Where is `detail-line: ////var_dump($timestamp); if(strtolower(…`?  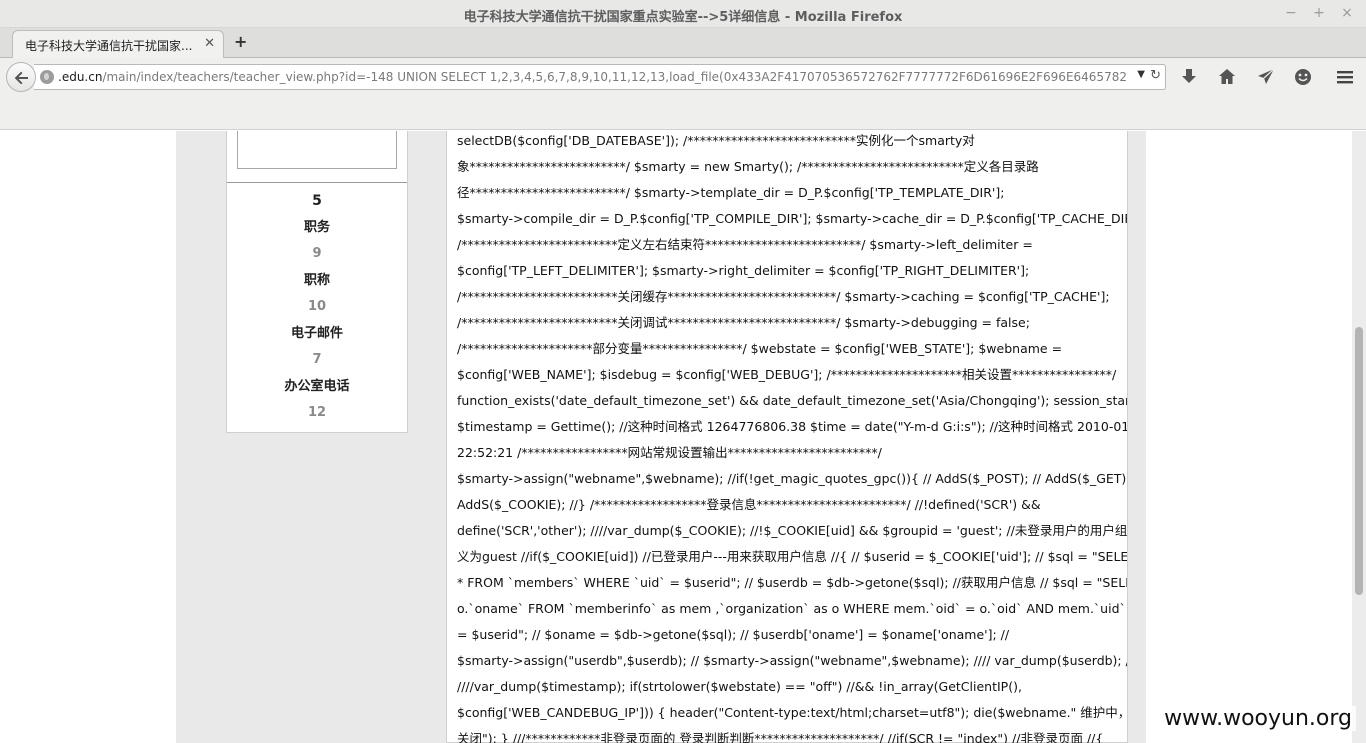
detail-line: ////var_dump($timestamp); if(strtolower(… is located at coordinates (739, 686).